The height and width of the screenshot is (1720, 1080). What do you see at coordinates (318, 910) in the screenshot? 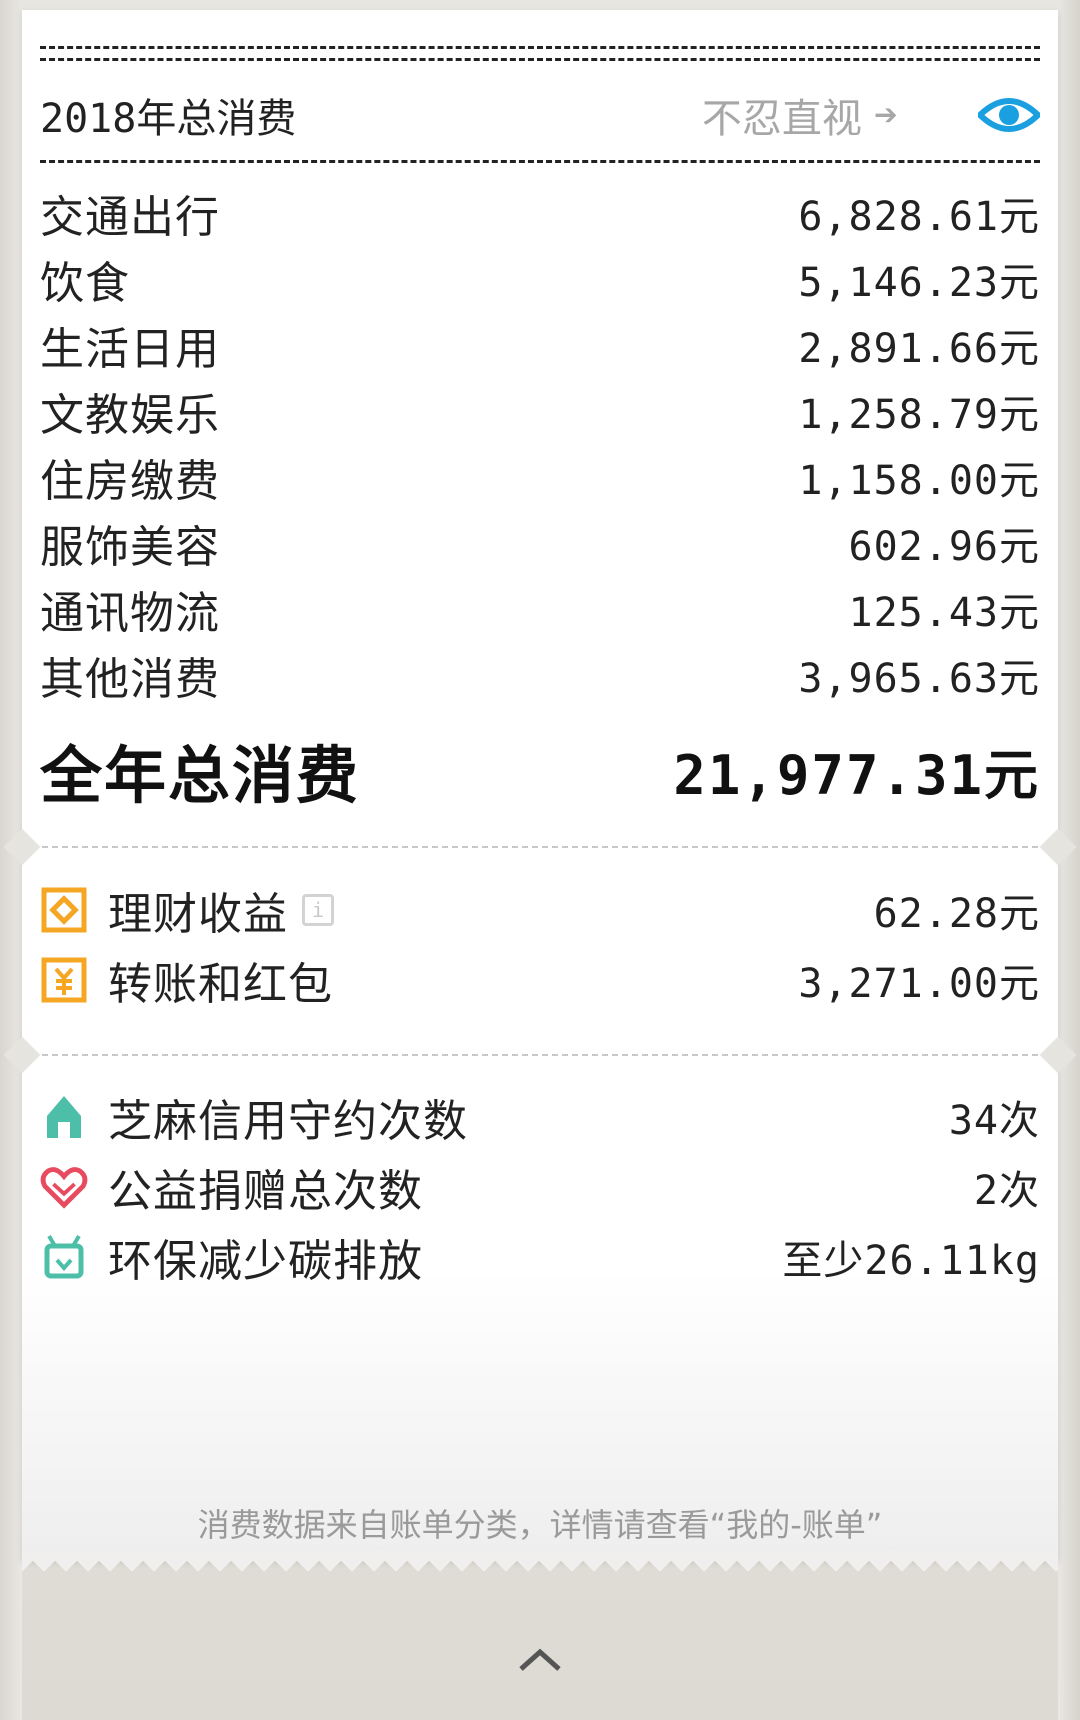
I see `info-icon: i` at bounding box center [318, 910].